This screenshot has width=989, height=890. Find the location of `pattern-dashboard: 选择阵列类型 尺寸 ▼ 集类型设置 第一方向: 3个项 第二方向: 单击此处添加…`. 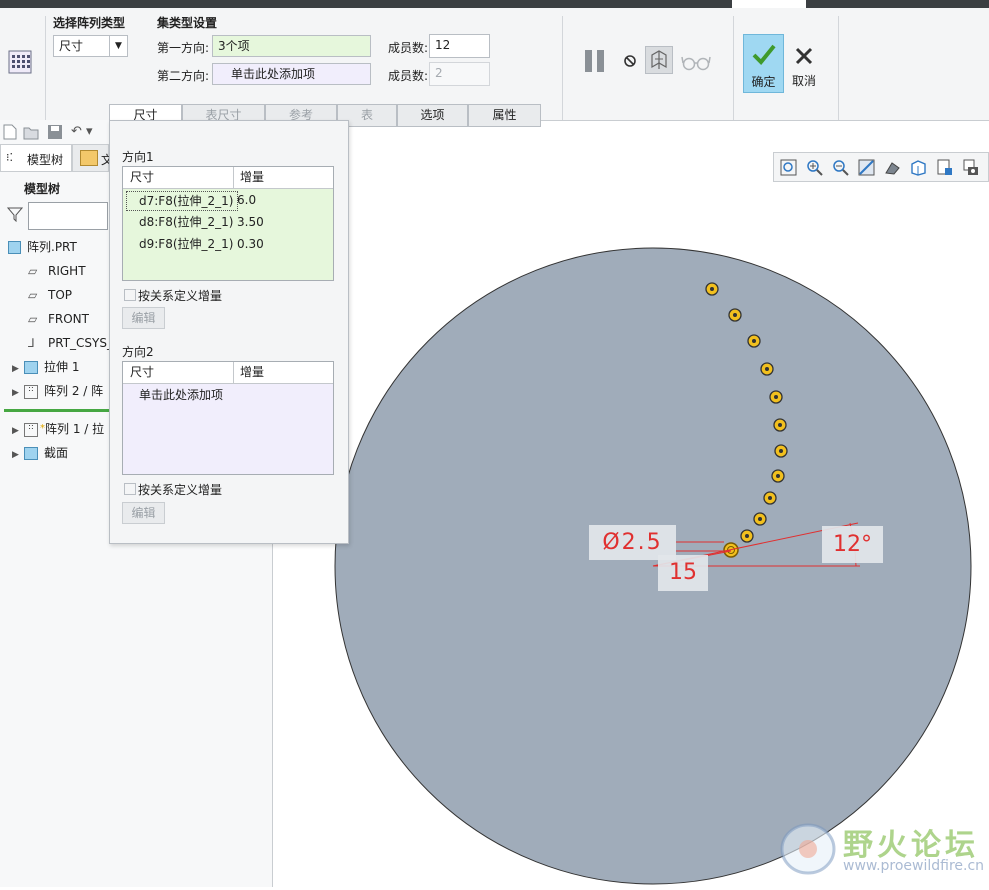

pattern-dashboard: 选择阵列类型 尺寸 ▼ 集类型设置 第一方向: 3个项 第二方向: 单击此处添加… is located at coordinates (494, 67).